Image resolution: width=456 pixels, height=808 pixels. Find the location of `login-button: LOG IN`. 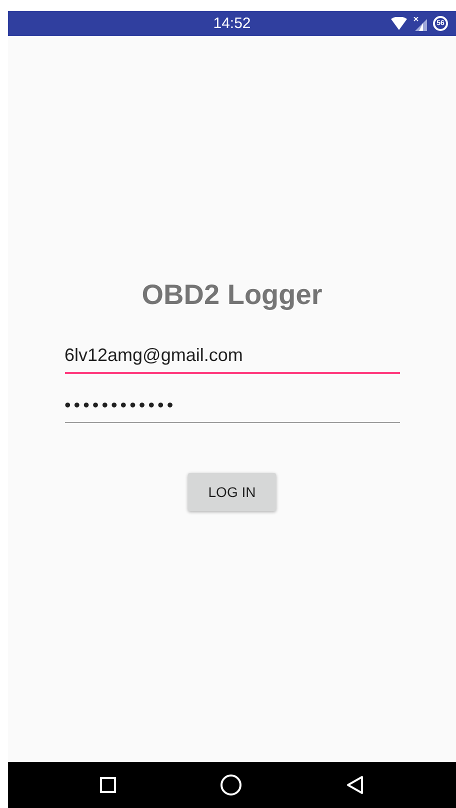

login-button: LOG IN is located at coordinates (232, 492).